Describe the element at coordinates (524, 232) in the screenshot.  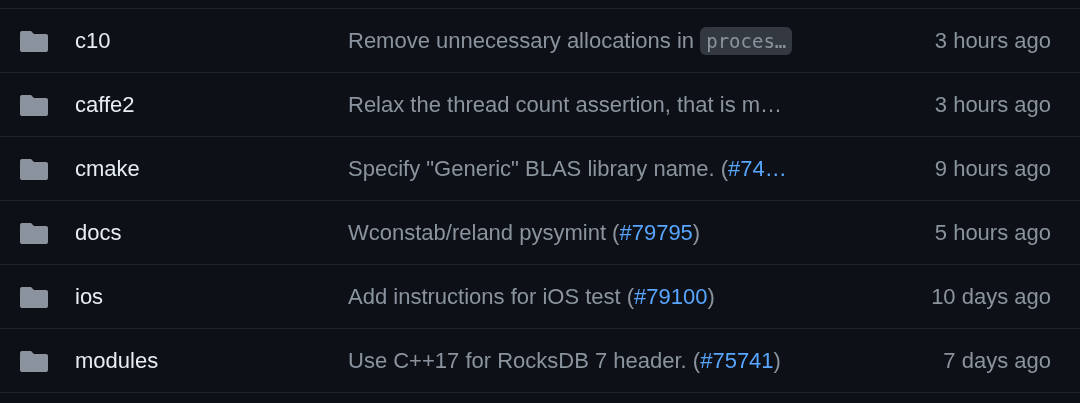
I see `commit-message: Wconstab/reland pysymint (#79795)` at that location.